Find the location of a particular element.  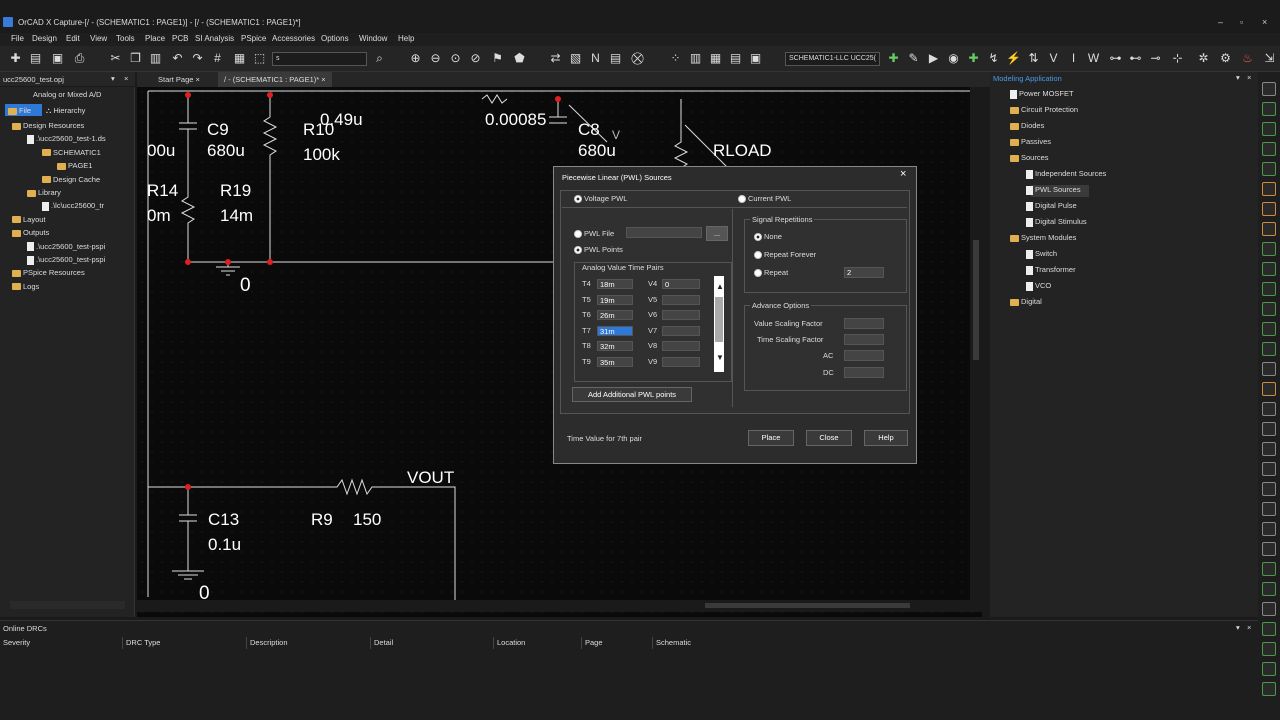

close-tab-icon: × is located at coordinates (323, 79).